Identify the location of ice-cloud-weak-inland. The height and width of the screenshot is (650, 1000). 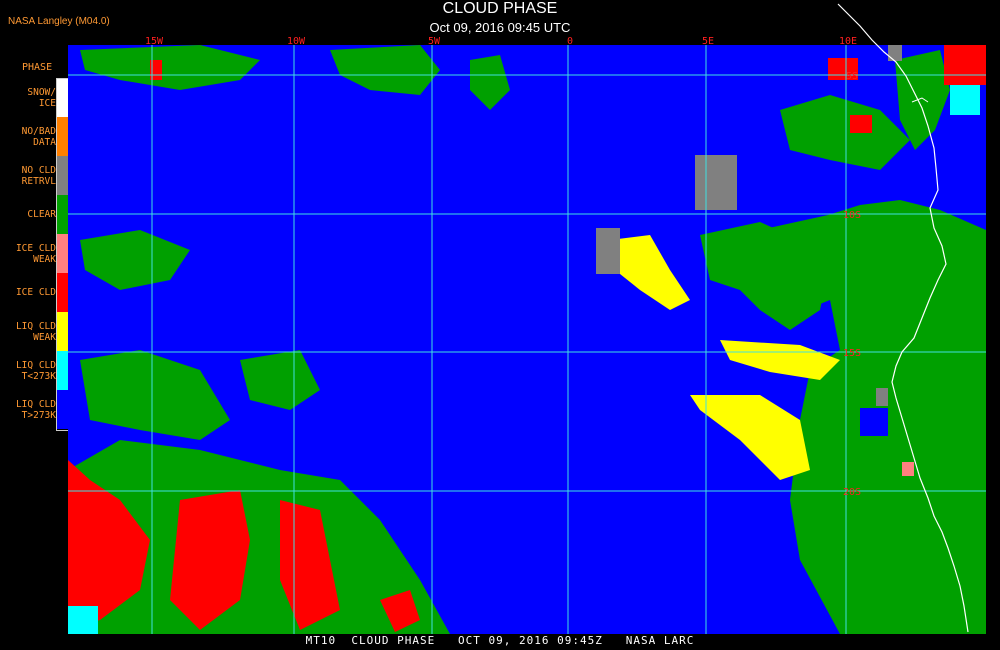
(908, 469).